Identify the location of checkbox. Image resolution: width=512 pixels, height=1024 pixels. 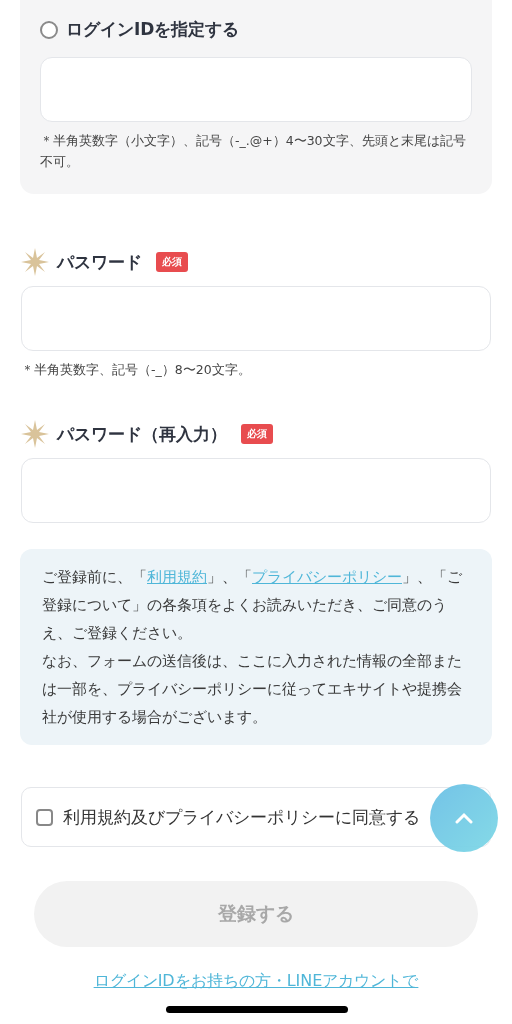
(44, 817).